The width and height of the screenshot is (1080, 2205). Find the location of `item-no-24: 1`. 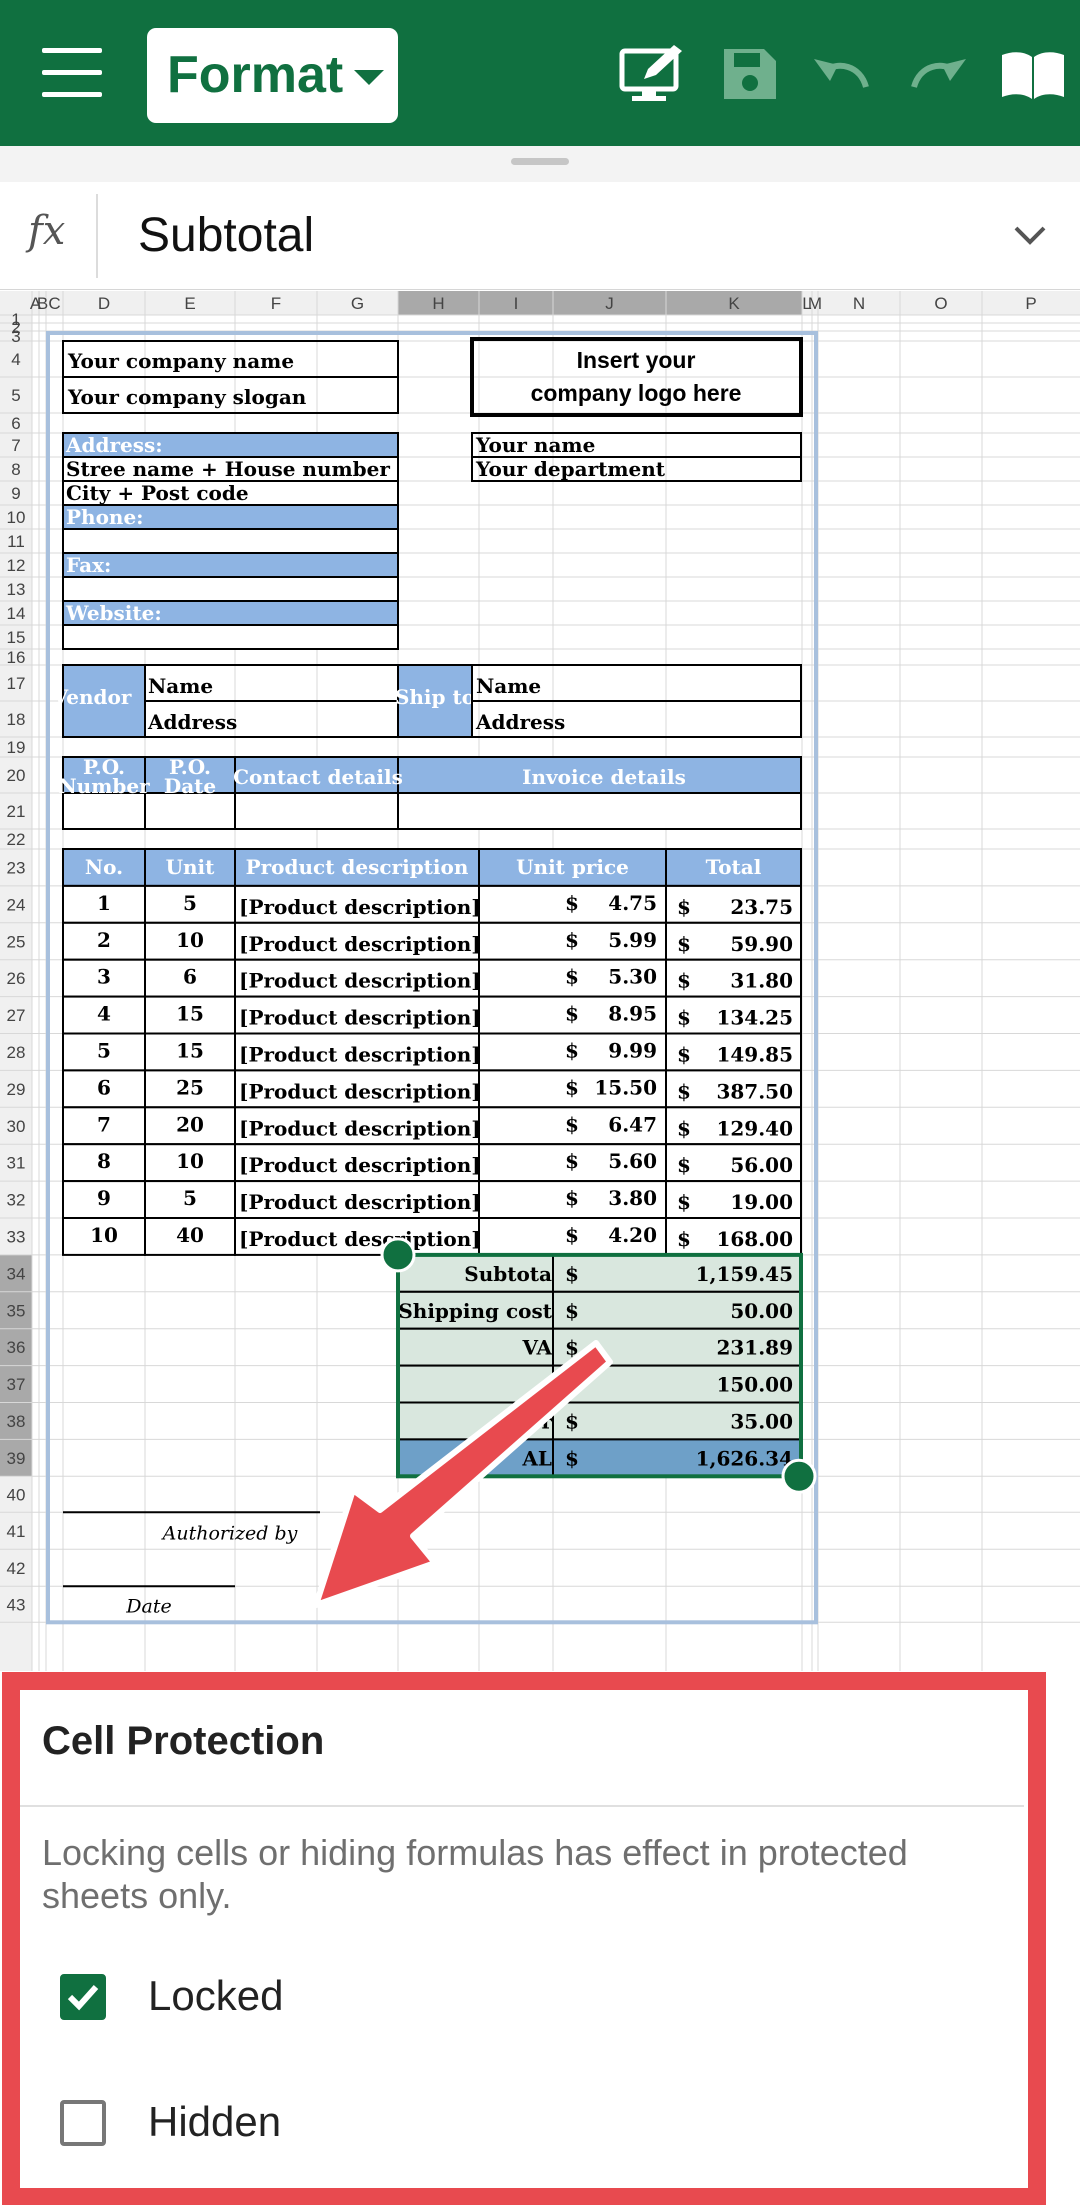

item-no-24: 1 is located at coordinates (104, 903).